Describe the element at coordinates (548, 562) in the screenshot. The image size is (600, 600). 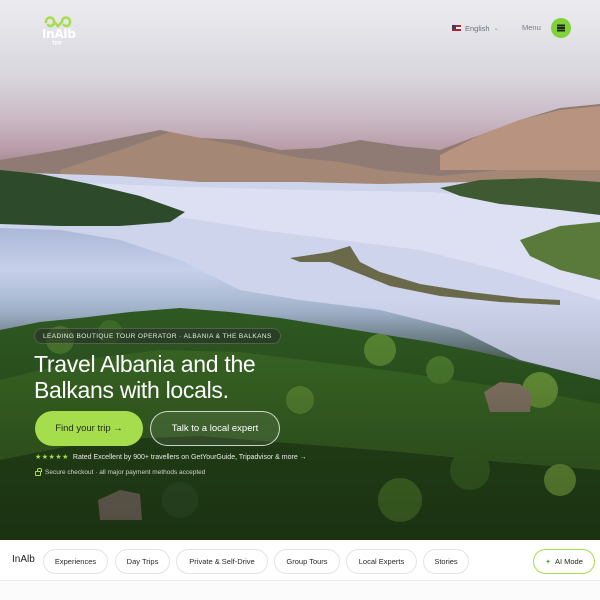
I see `sparkle-icon: ✦` at that location.